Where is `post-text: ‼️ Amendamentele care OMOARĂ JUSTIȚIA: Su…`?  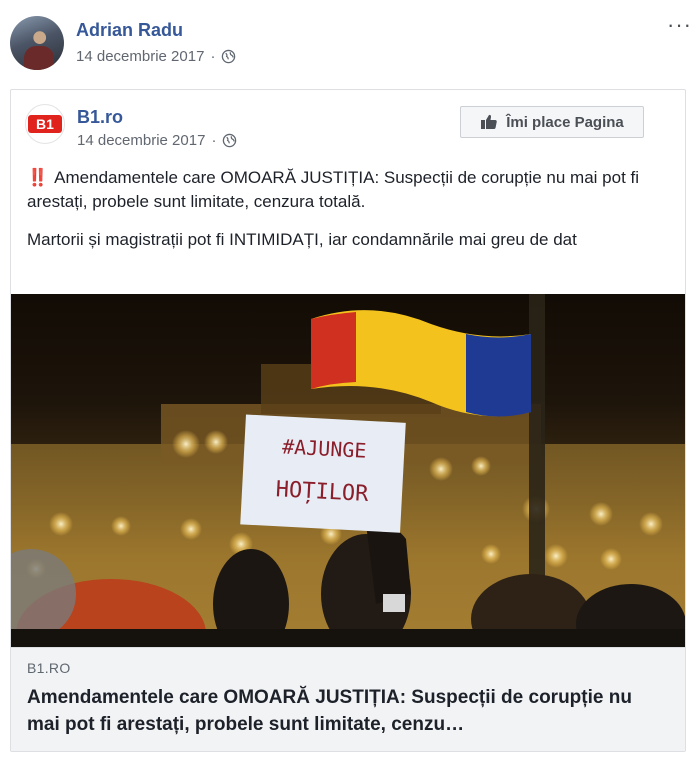
post-text: ‼️ Amendamentele care OMOARĂ JUSTIȚIA: Su… is located at coordinates (352, 216).